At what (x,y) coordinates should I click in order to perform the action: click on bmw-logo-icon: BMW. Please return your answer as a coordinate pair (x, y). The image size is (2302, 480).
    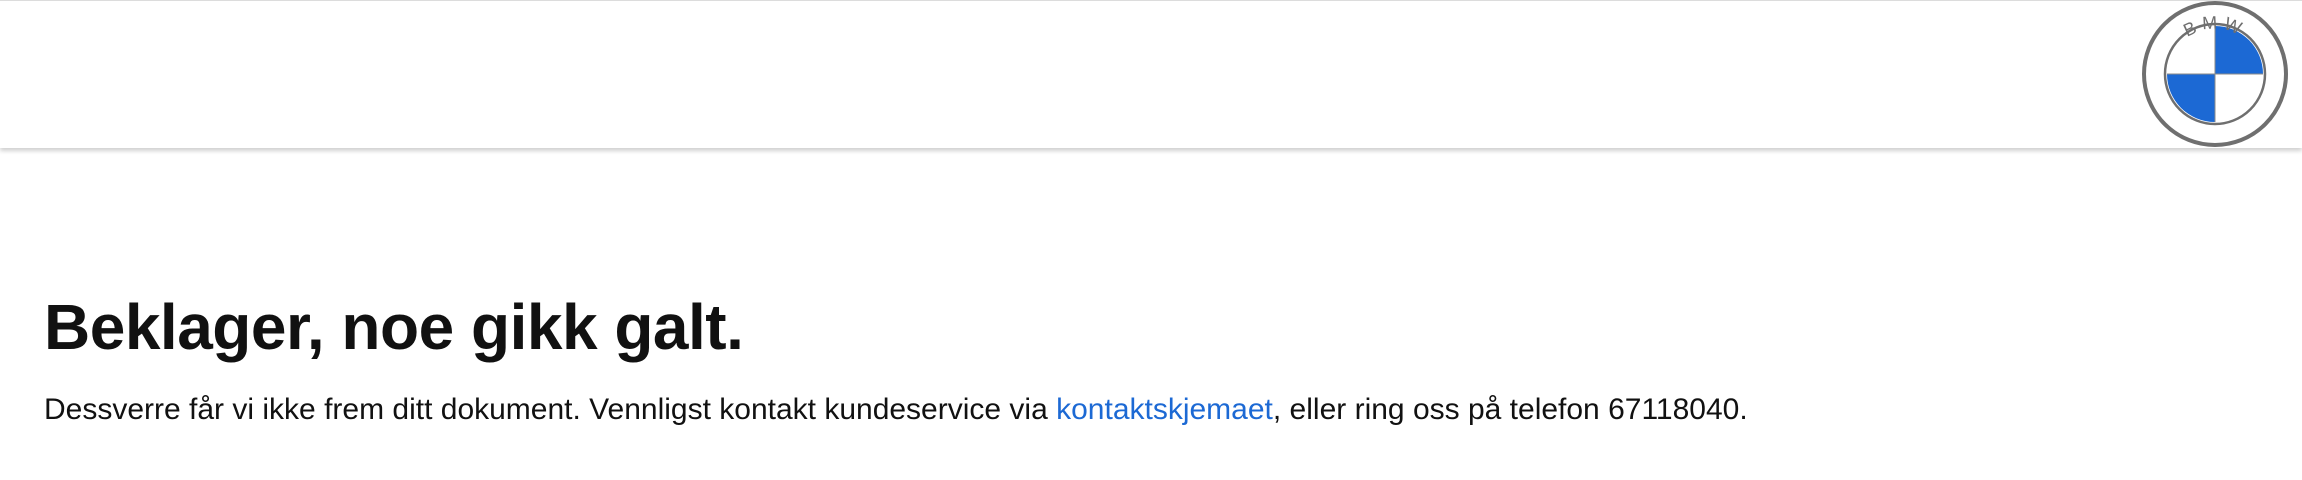
    Looking at the image, I should click on (2215, 74).